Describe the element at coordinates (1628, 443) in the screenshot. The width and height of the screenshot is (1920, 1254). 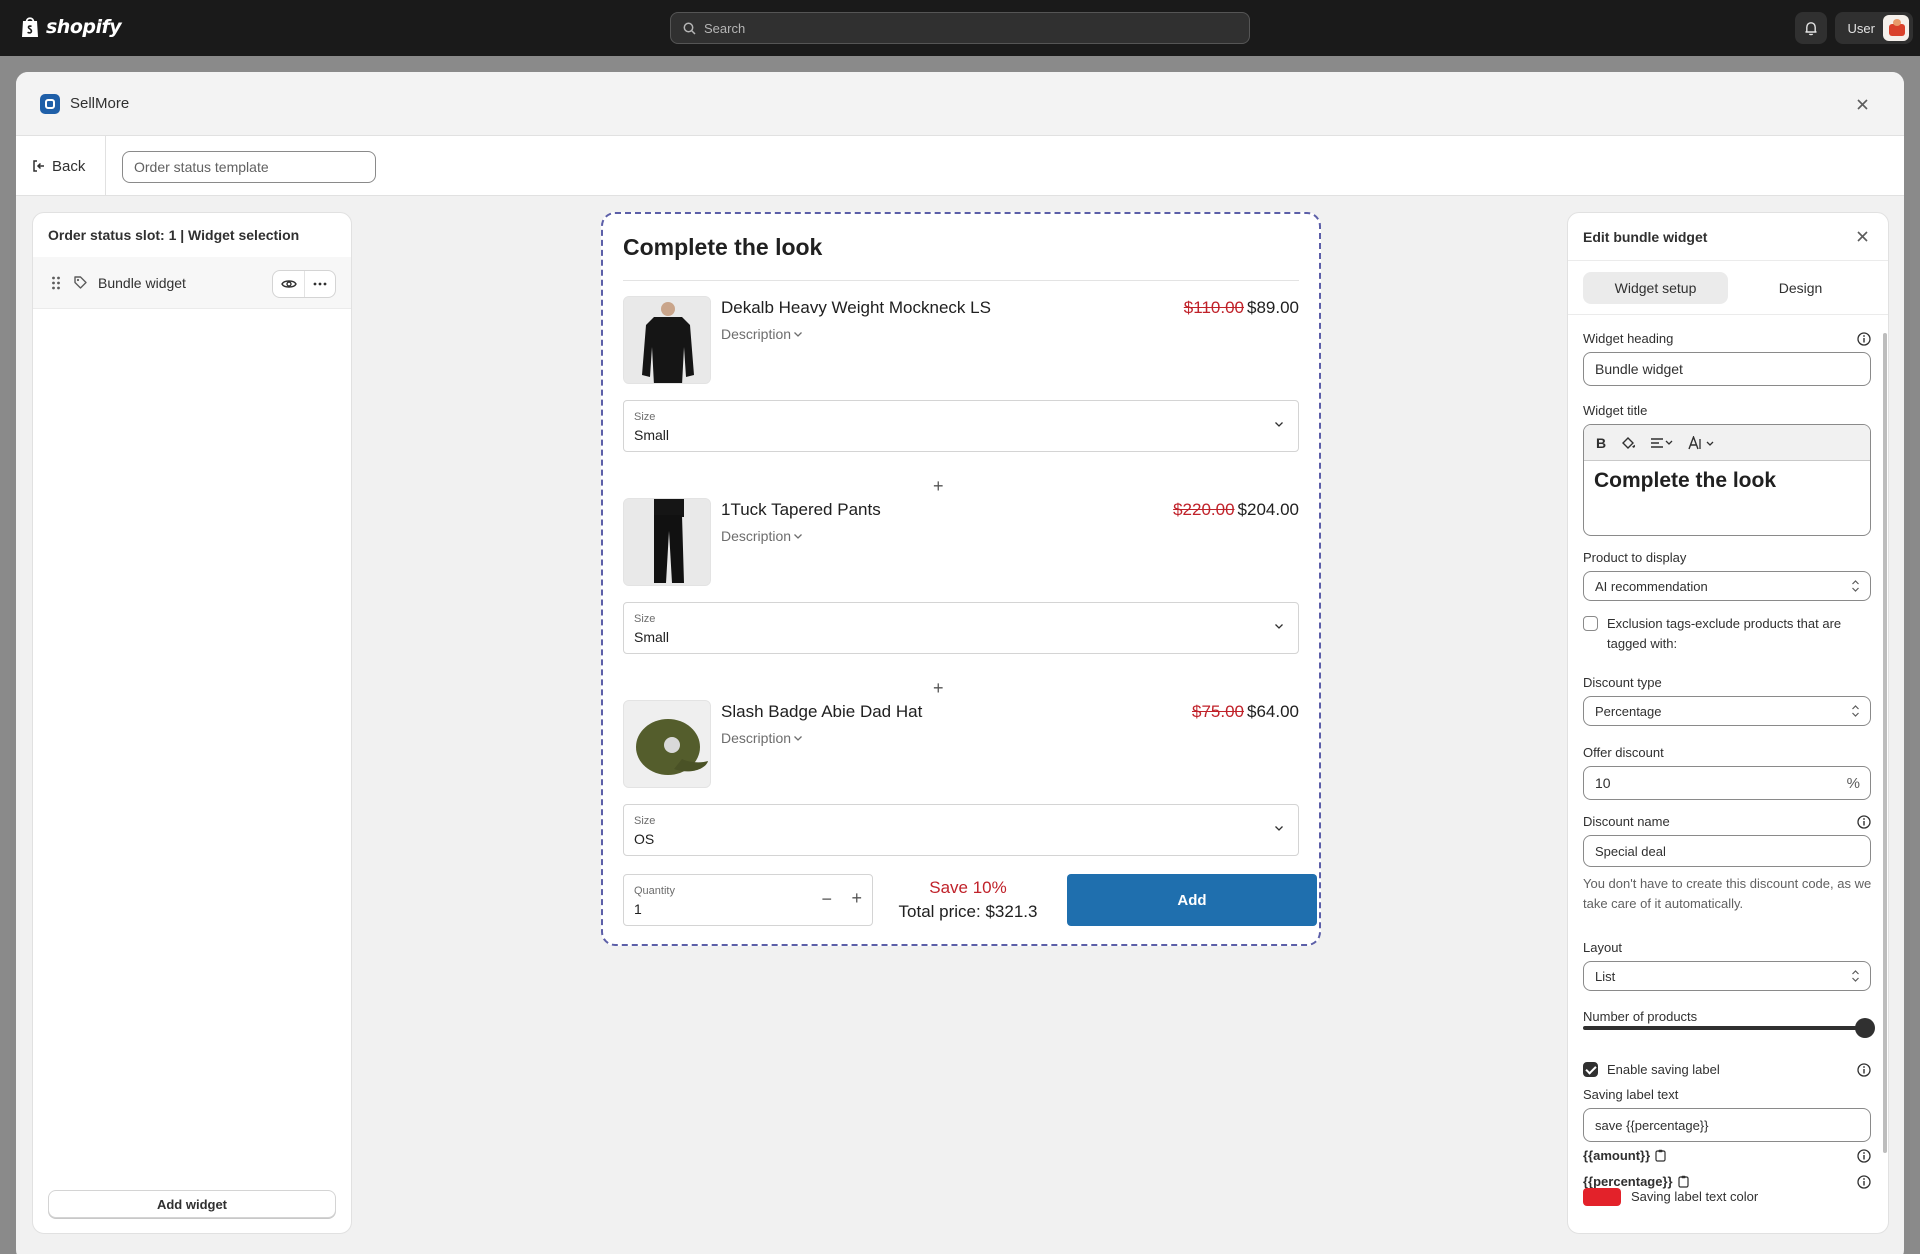
I see `paint-bucket-icon` at that location.